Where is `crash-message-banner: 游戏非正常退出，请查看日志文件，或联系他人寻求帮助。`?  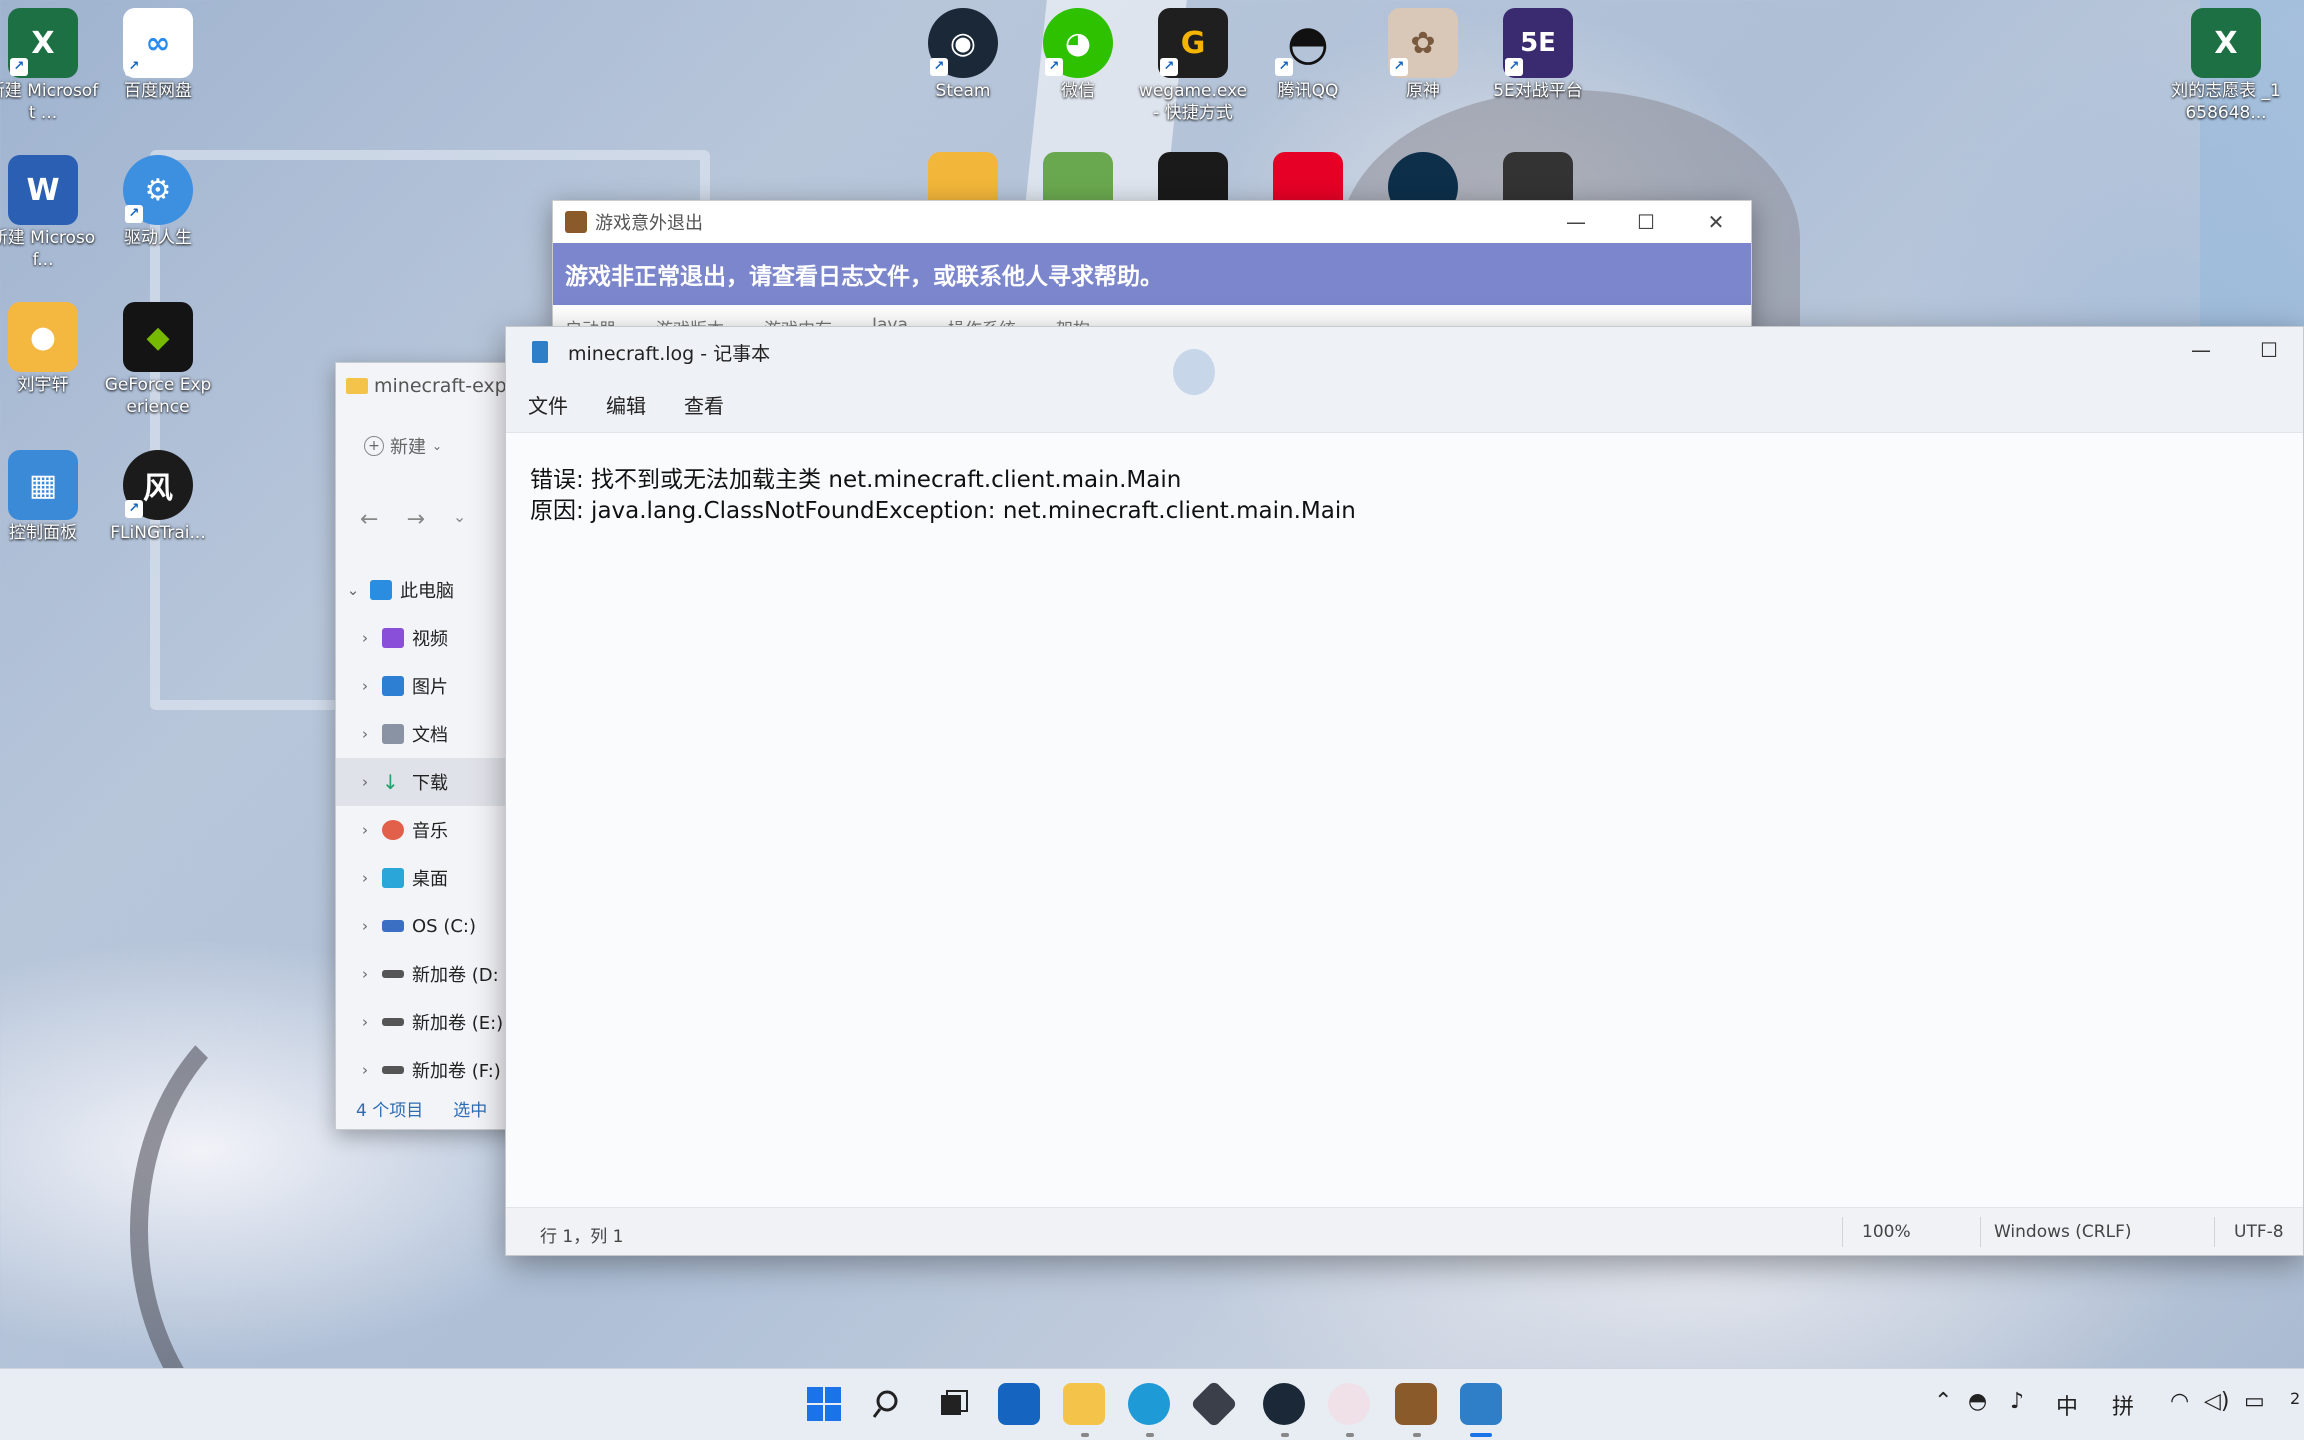 crash-message-banner: 游戏非正常退出，请查看日志文件，或联系他人寻求帮助。 is located at coordinates (1152, 274).